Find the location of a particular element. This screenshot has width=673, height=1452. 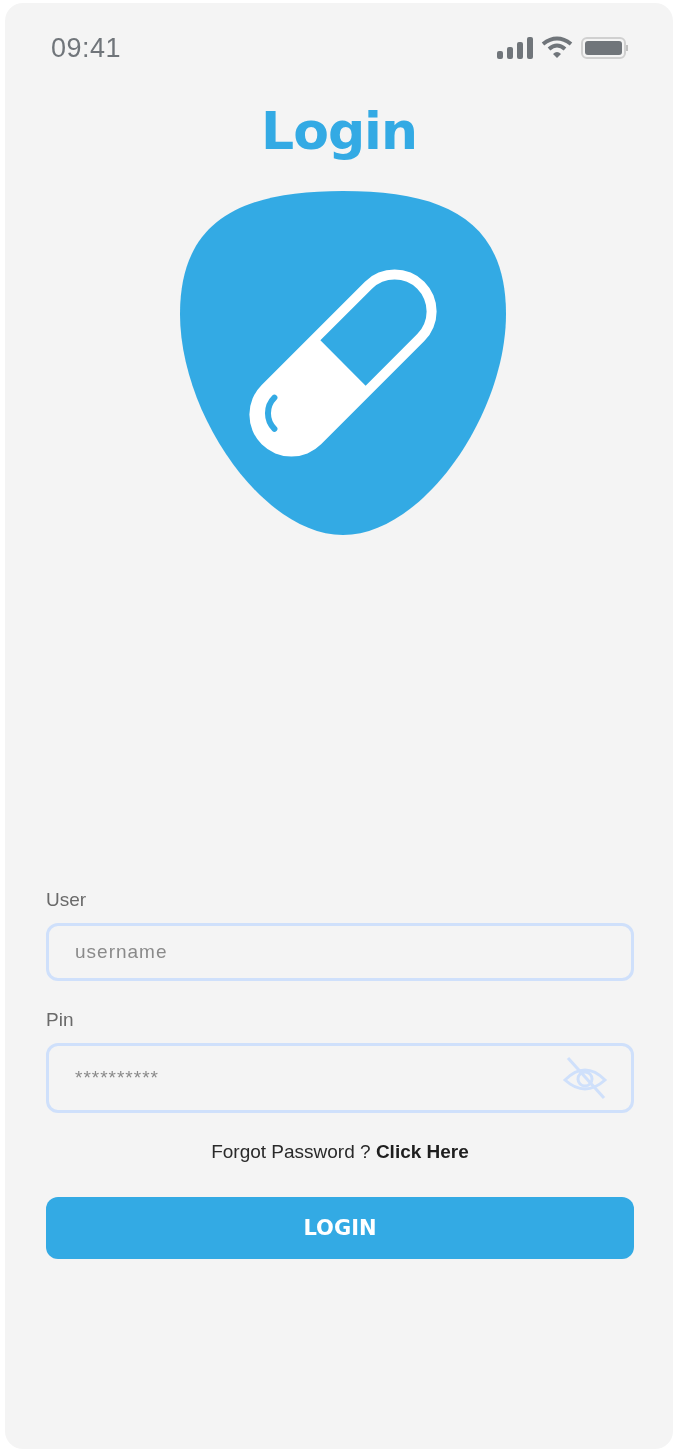

battery-icon is located at coordinates (605, 48).